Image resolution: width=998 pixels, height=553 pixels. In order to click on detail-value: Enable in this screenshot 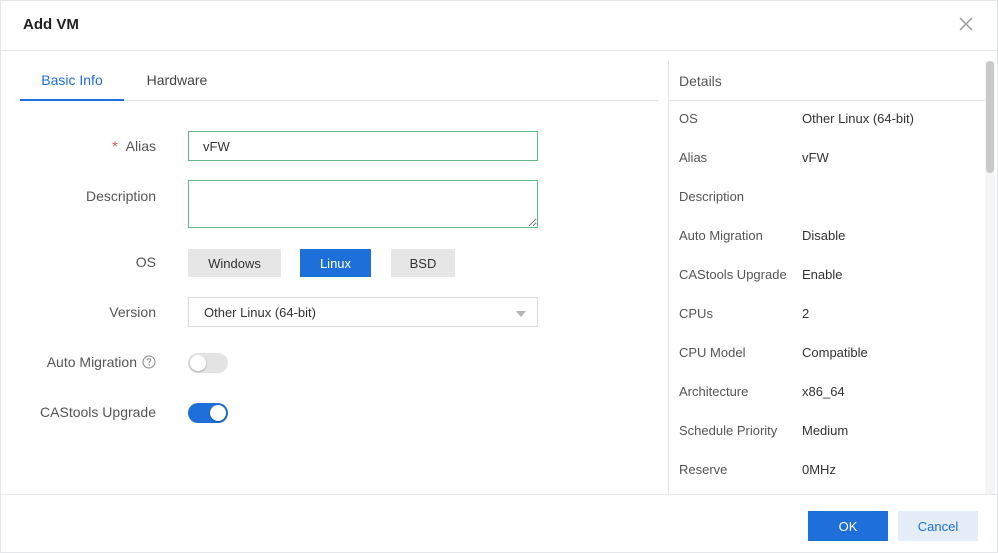, I will do `click(822, 274)`.